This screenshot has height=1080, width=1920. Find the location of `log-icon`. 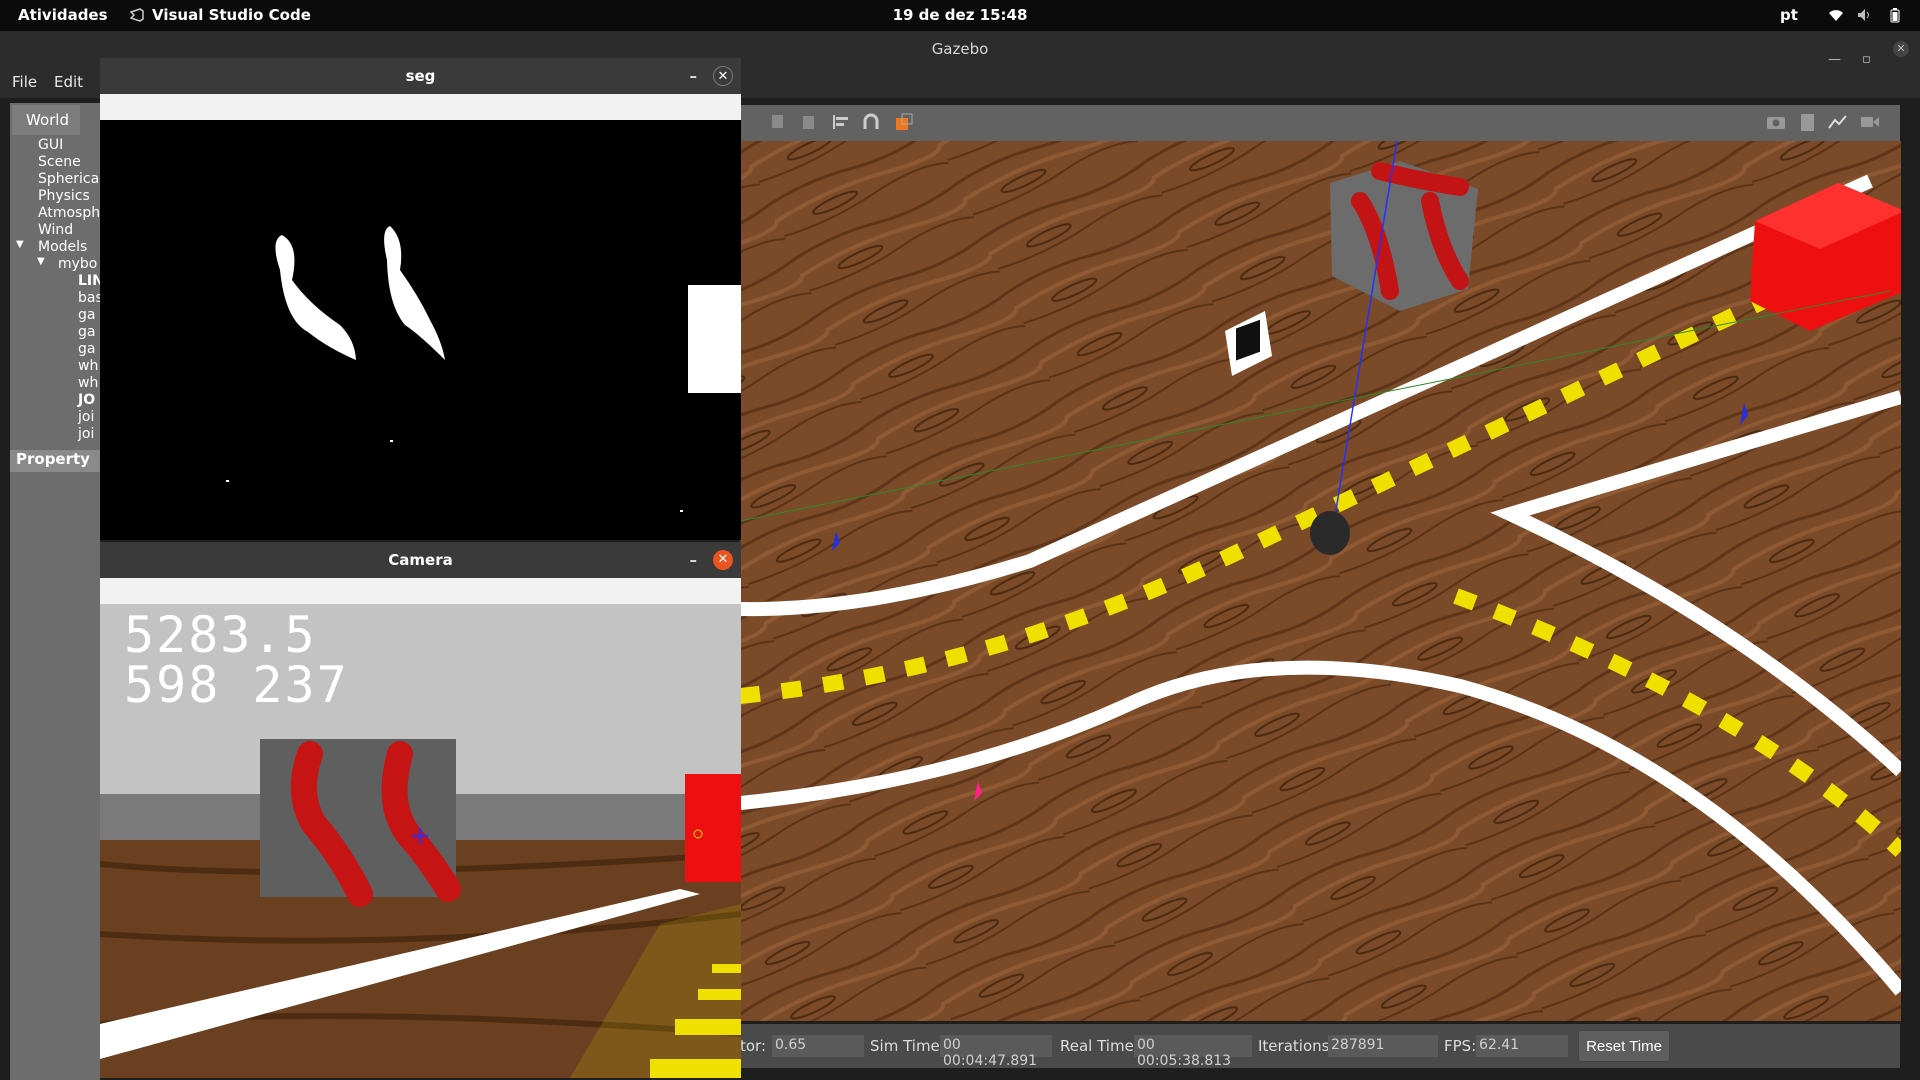

log-icon is located at coordinates (1808, 123).